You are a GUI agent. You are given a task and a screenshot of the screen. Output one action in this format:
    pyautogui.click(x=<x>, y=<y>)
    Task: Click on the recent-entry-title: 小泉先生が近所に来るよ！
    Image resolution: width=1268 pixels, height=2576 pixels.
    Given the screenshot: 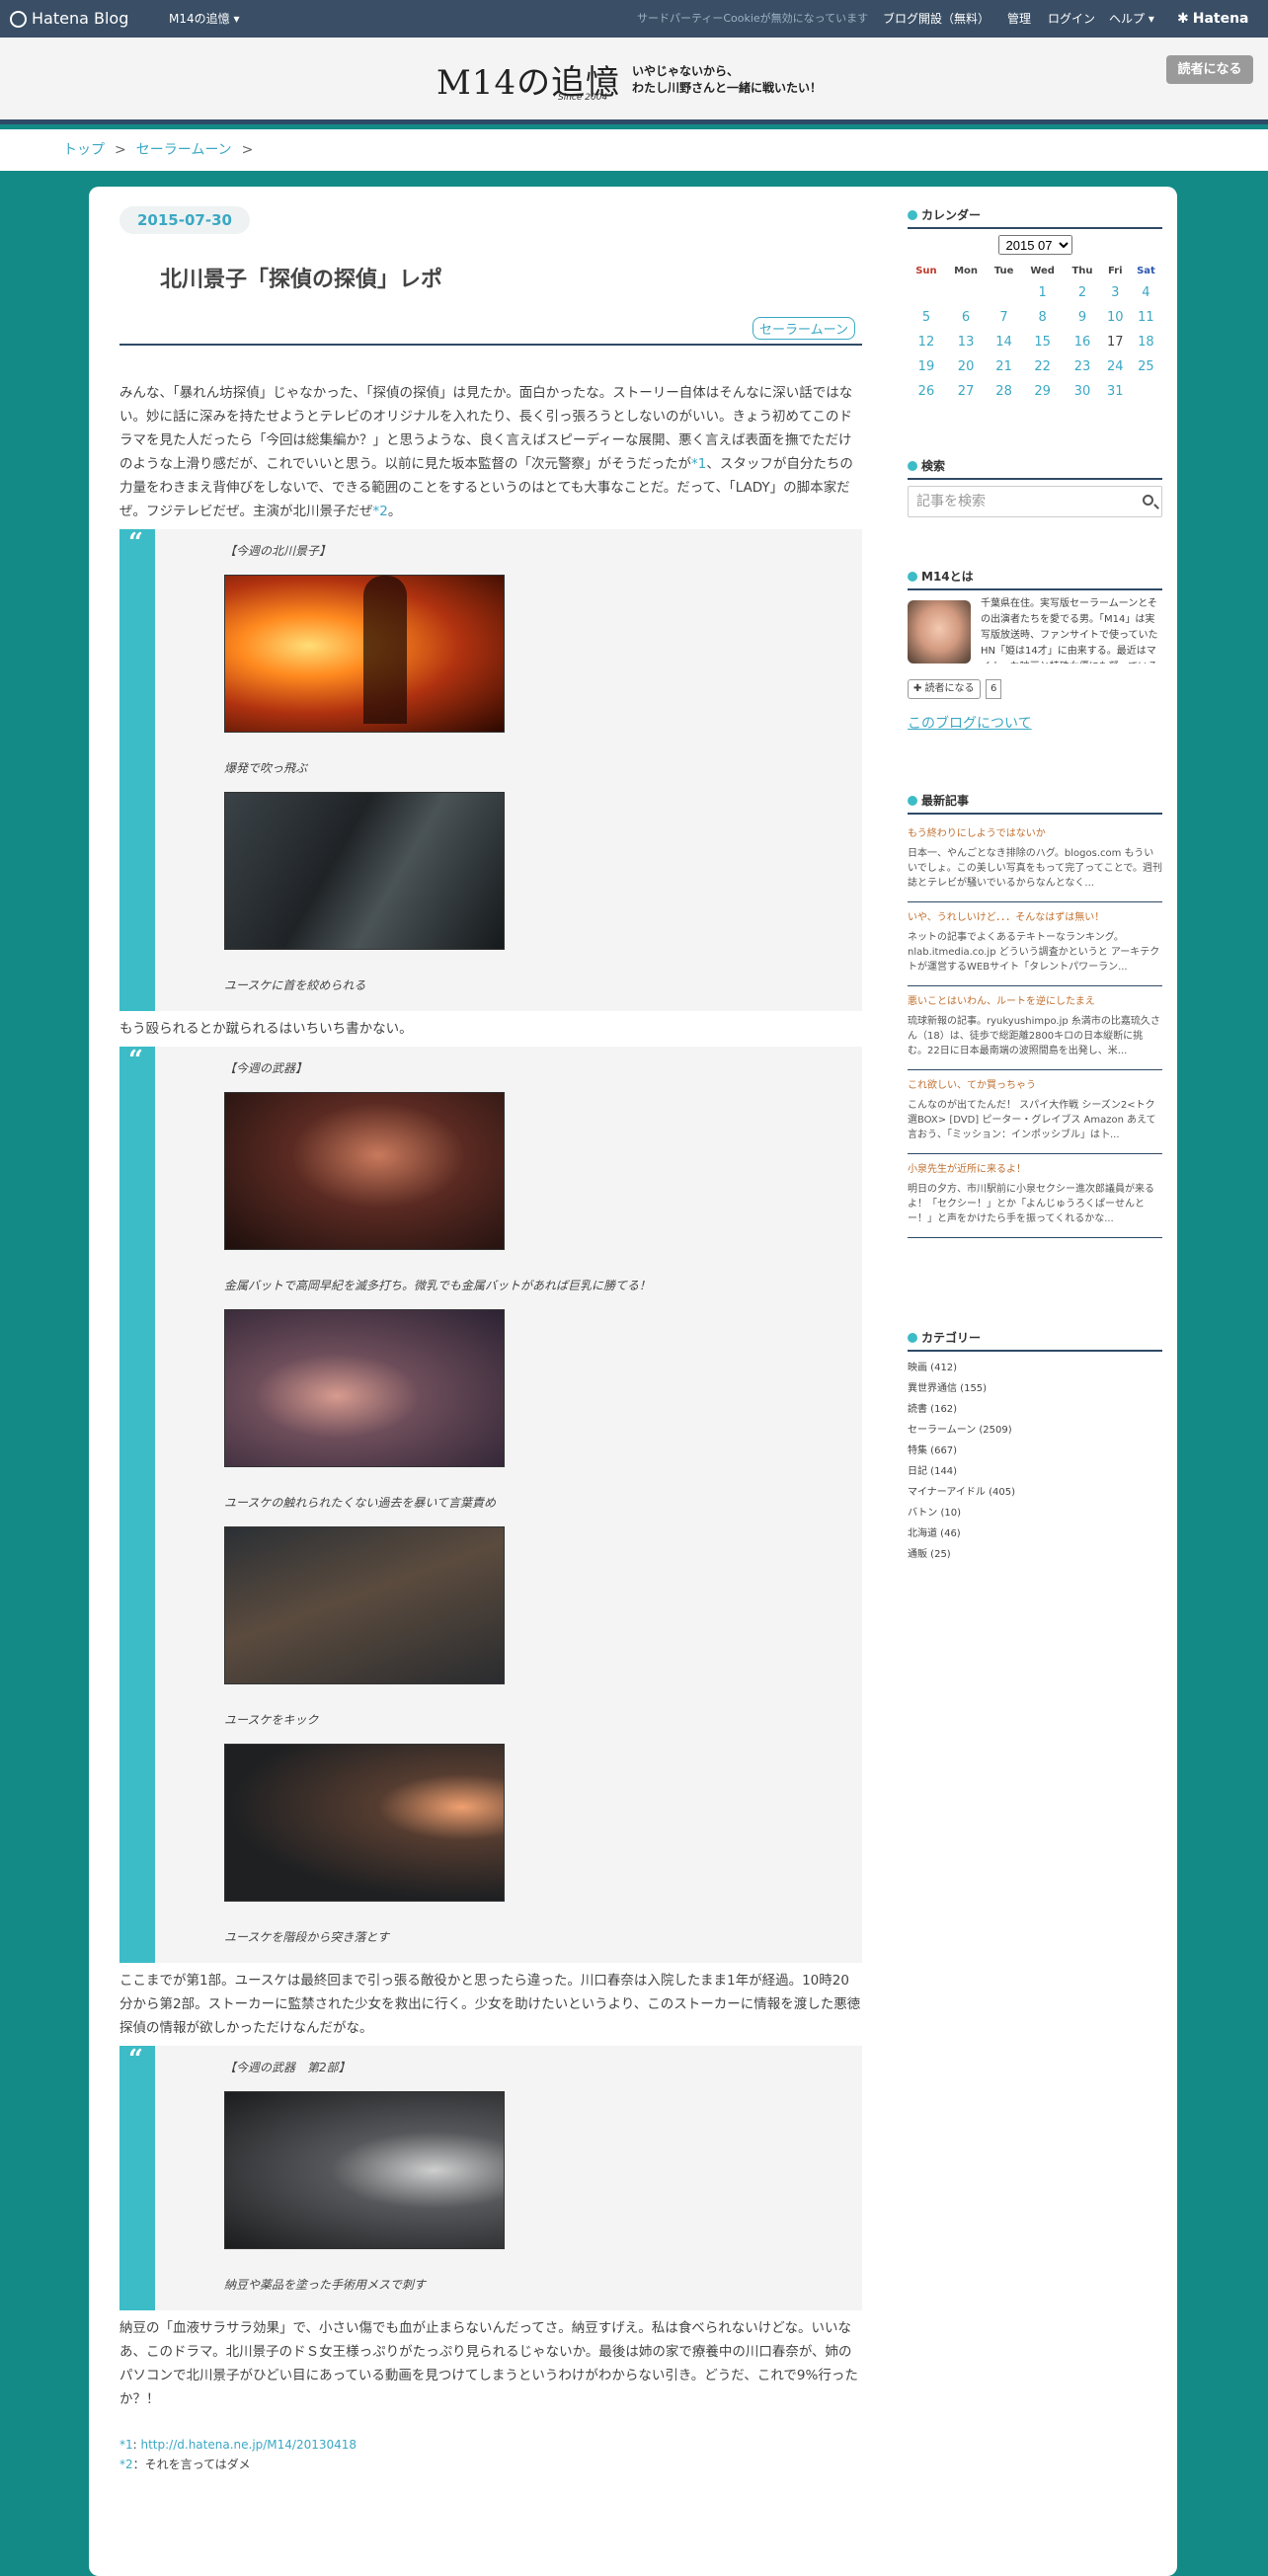 What is the action you would take?
    pyautogui.click(x=1035, y=1170)
    